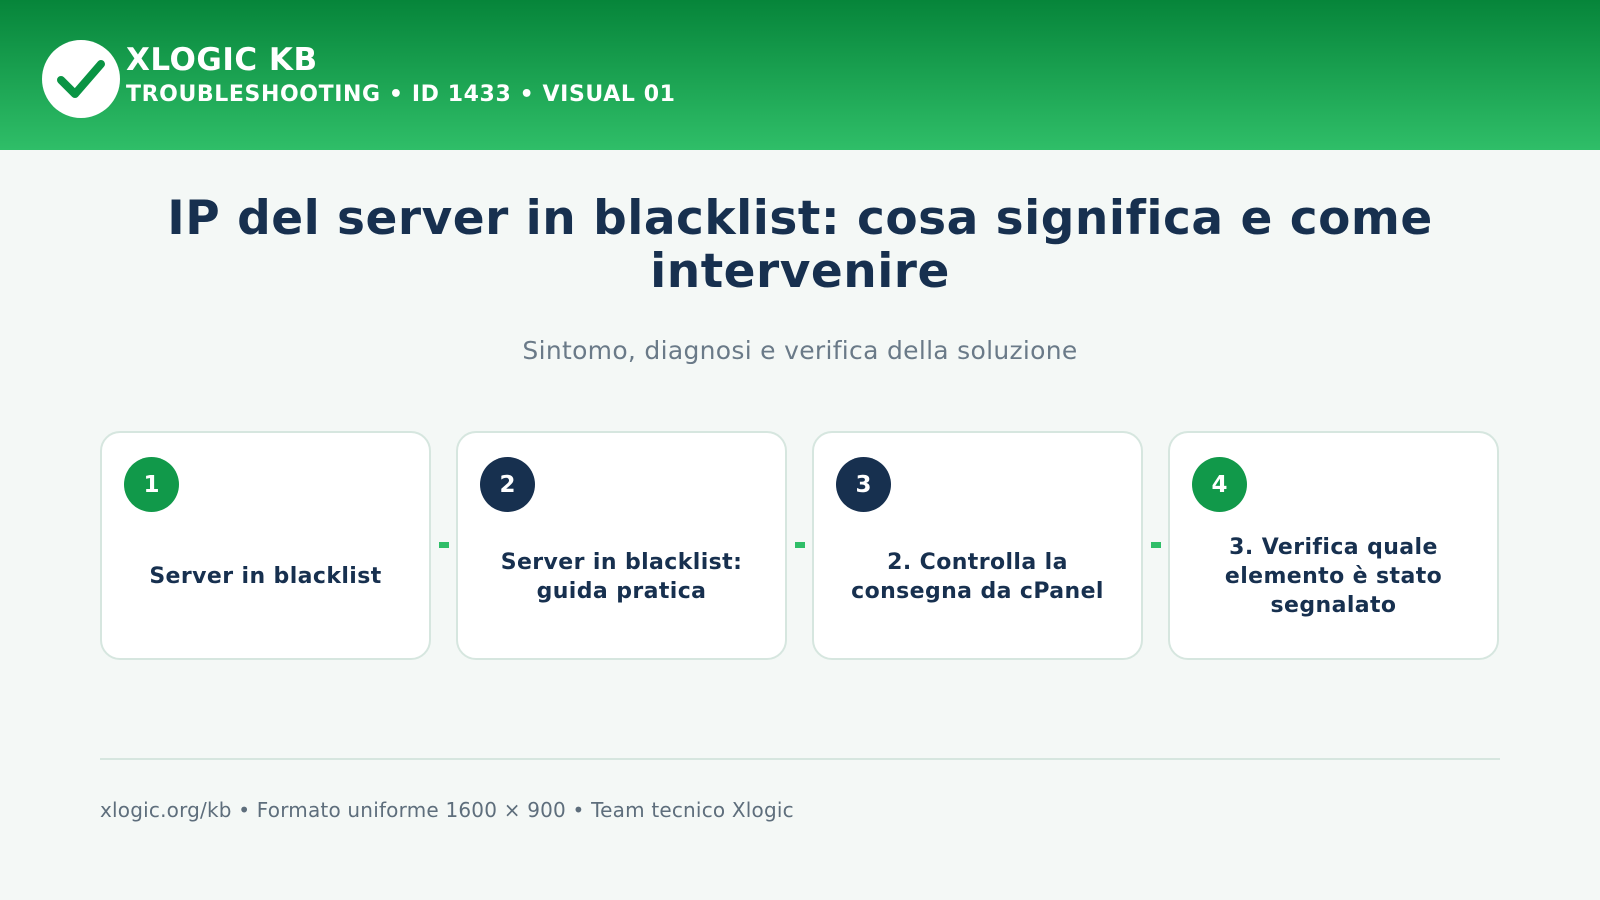 The height and width of the screenshot is (900, 1600). What do you see at coordinates (1219, 484) in the screenshot?
I see `step-number-badge: 4` at bounding box center [1219, 484].